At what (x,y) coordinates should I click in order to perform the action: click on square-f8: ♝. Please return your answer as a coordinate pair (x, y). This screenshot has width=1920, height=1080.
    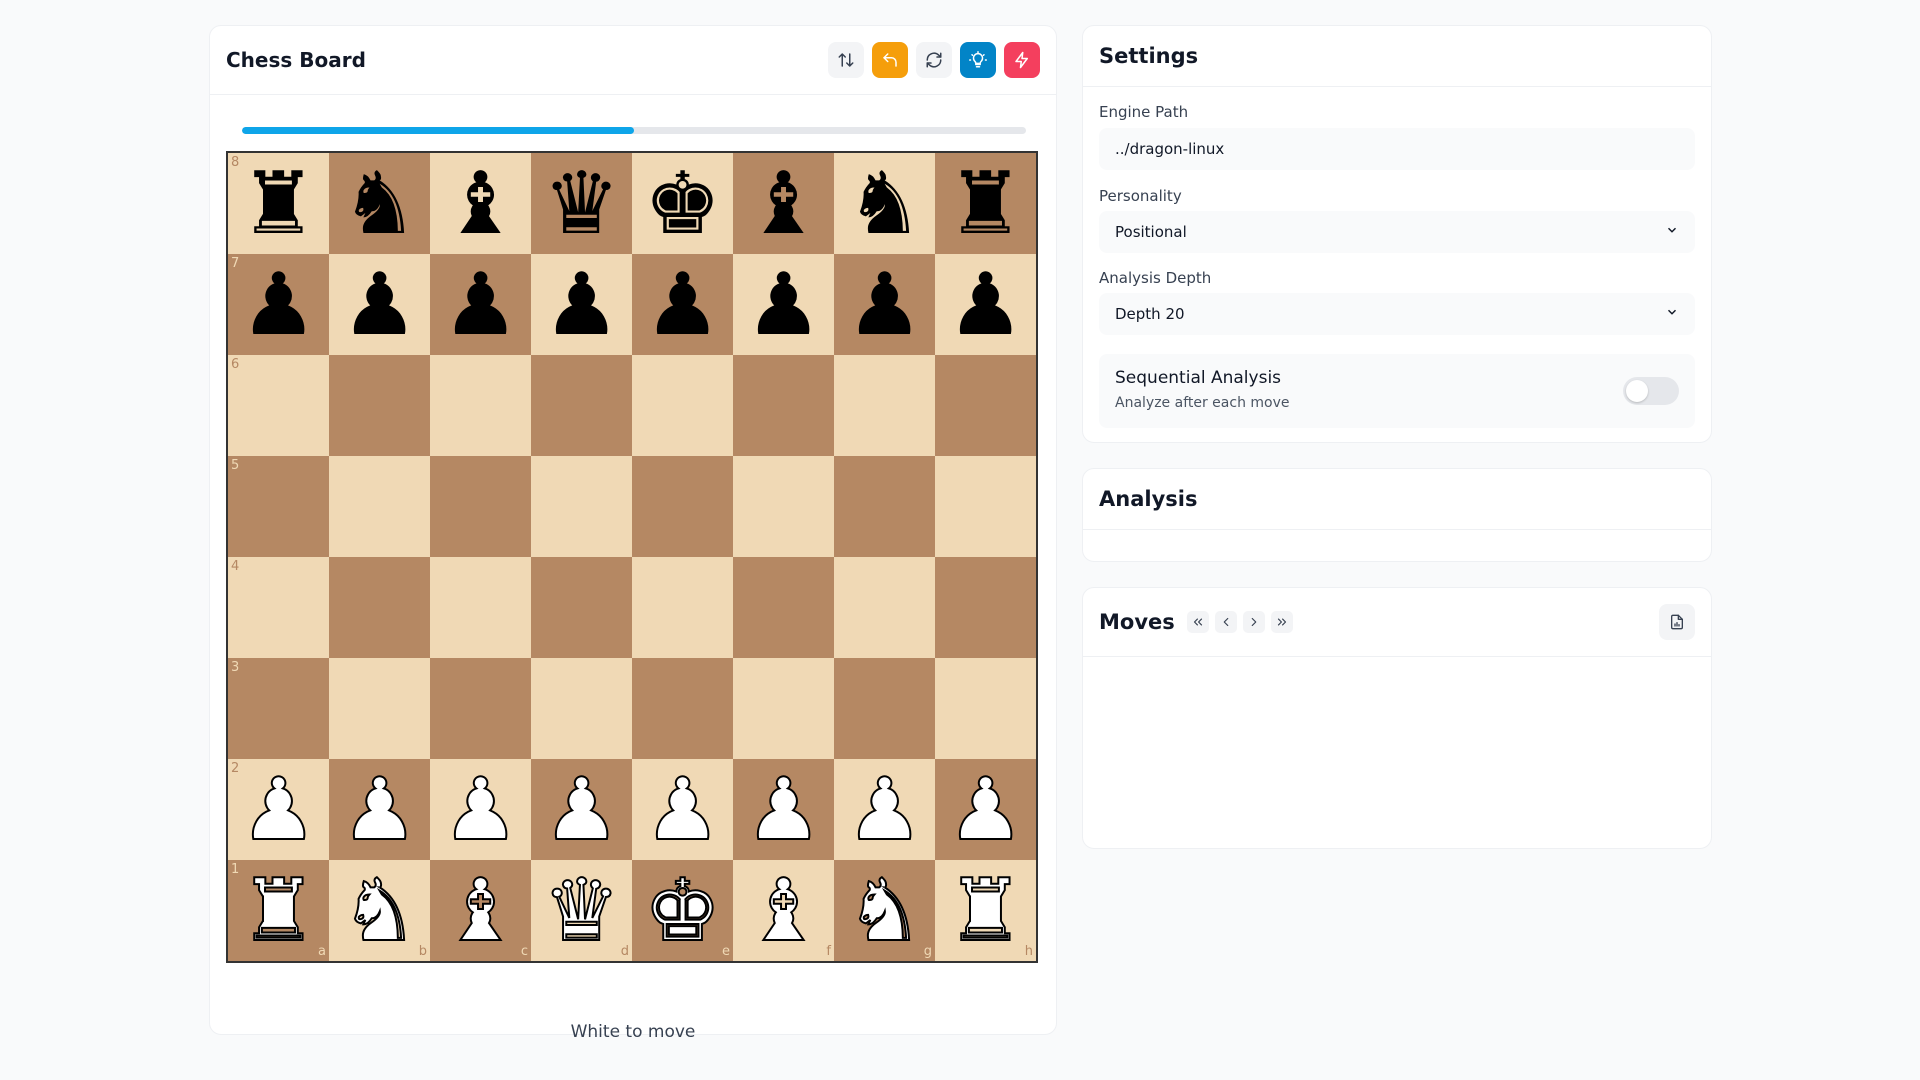
    Looking at the image, I should click on (783, 203).